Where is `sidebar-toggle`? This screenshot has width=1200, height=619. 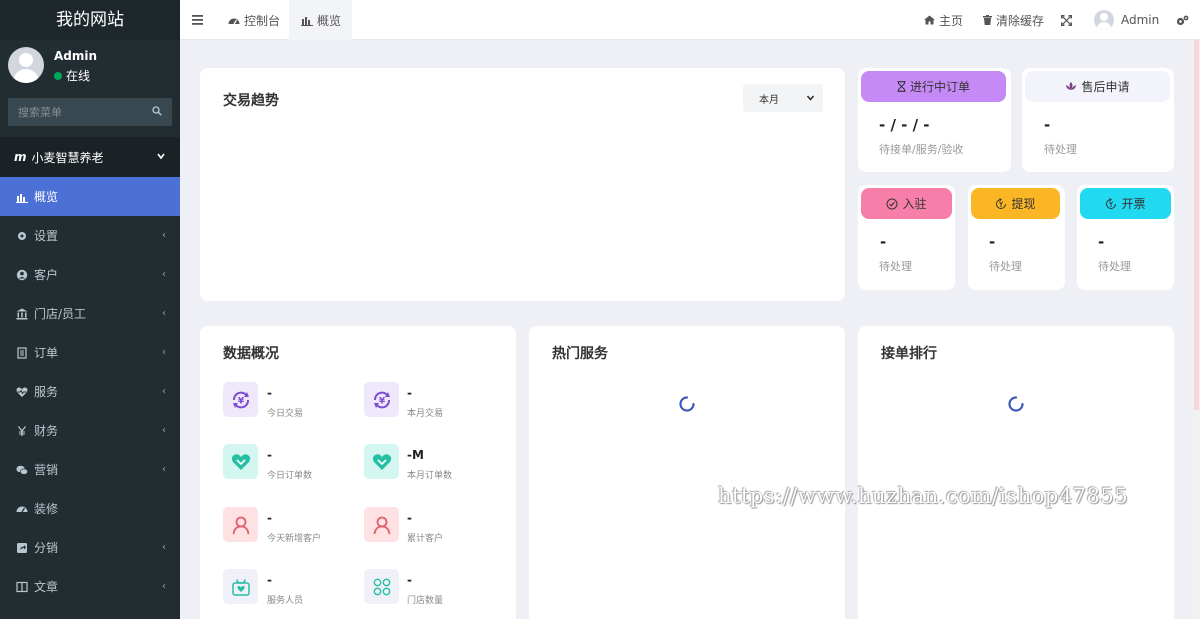 sidebar-toggle is located at coordinates (199, 20).